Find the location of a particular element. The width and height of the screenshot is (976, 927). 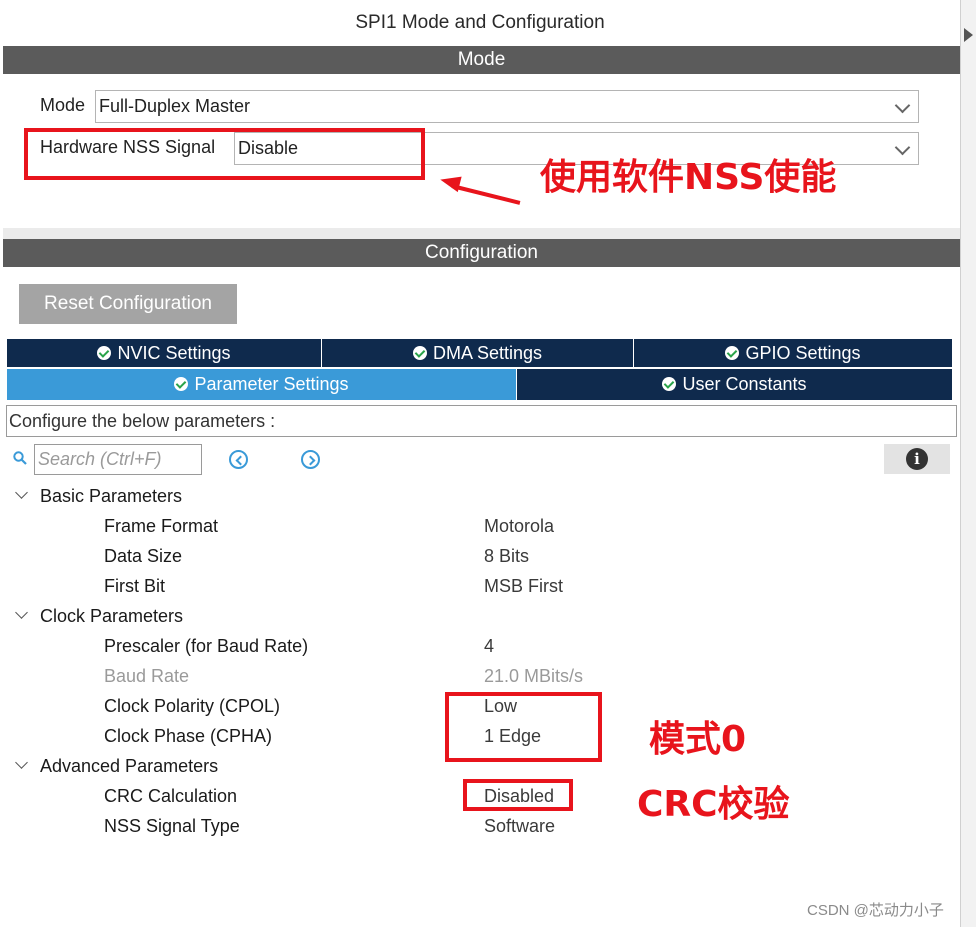

configure-hint: Configure the below parameters : is located at coordinates (481, 421).